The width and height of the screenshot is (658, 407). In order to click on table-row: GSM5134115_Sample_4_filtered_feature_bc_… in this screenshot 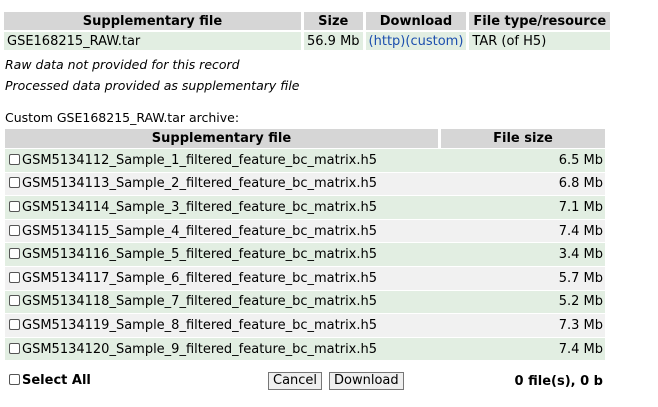, I will do `click(305, 230)`.